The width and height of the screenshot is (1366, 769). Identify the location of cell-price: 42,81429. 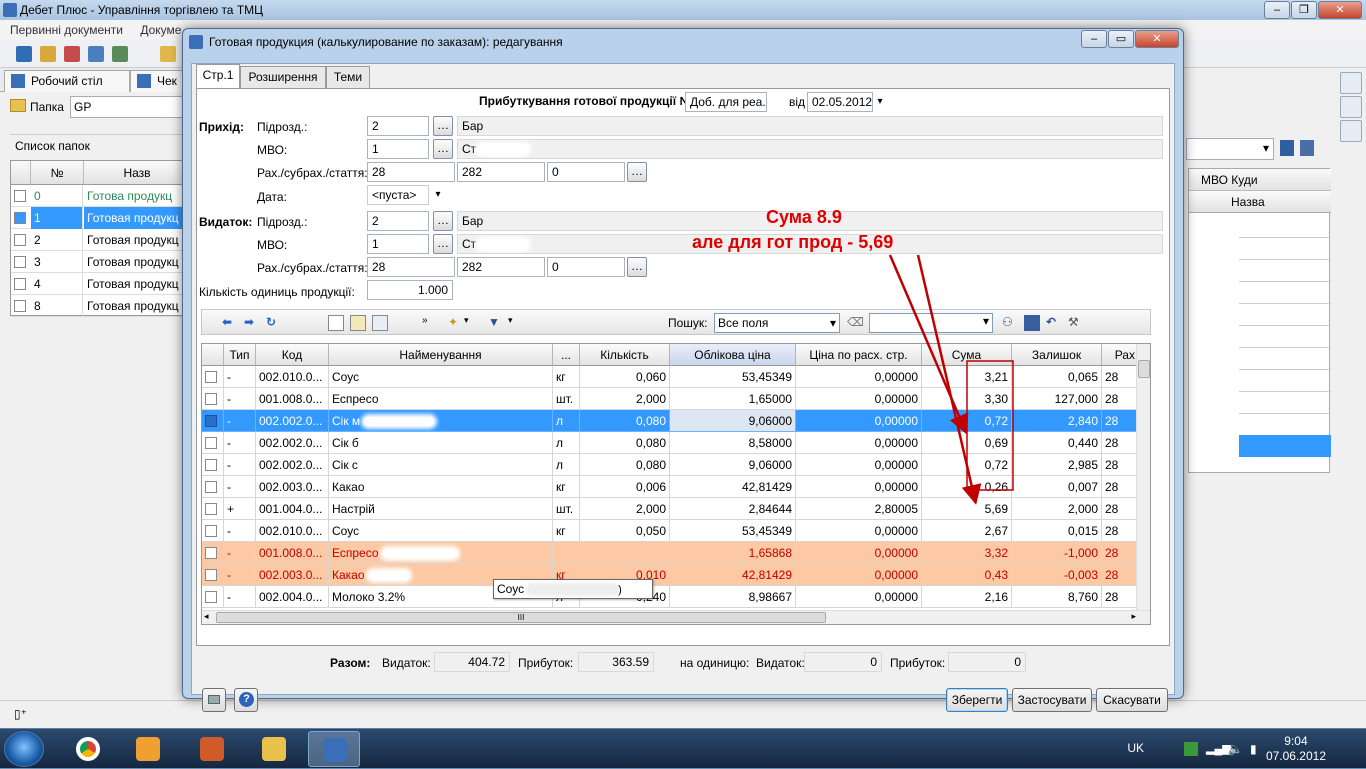
(733, 487).